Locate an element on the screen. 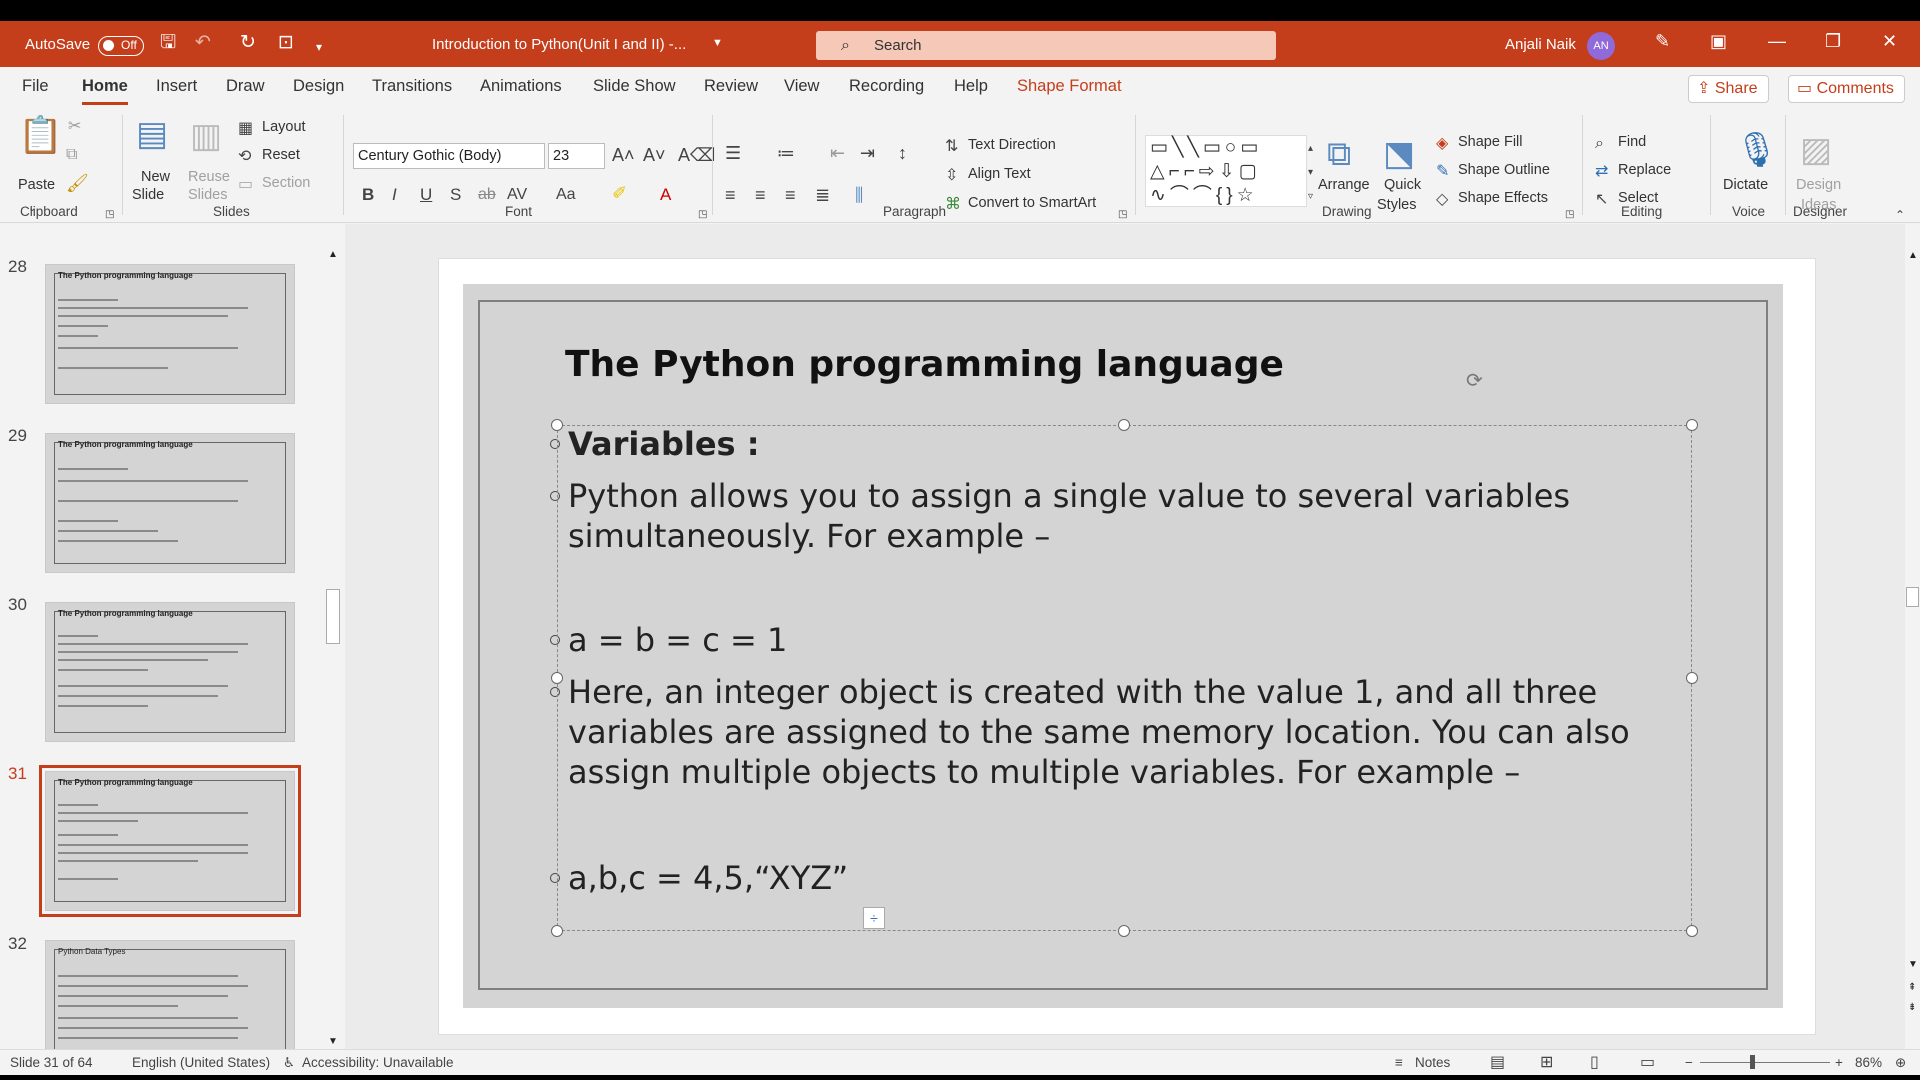 The image size is (1920, 1080). accessibility-status: Accessibility: Unavailable is located at coordinates (378, 1062).